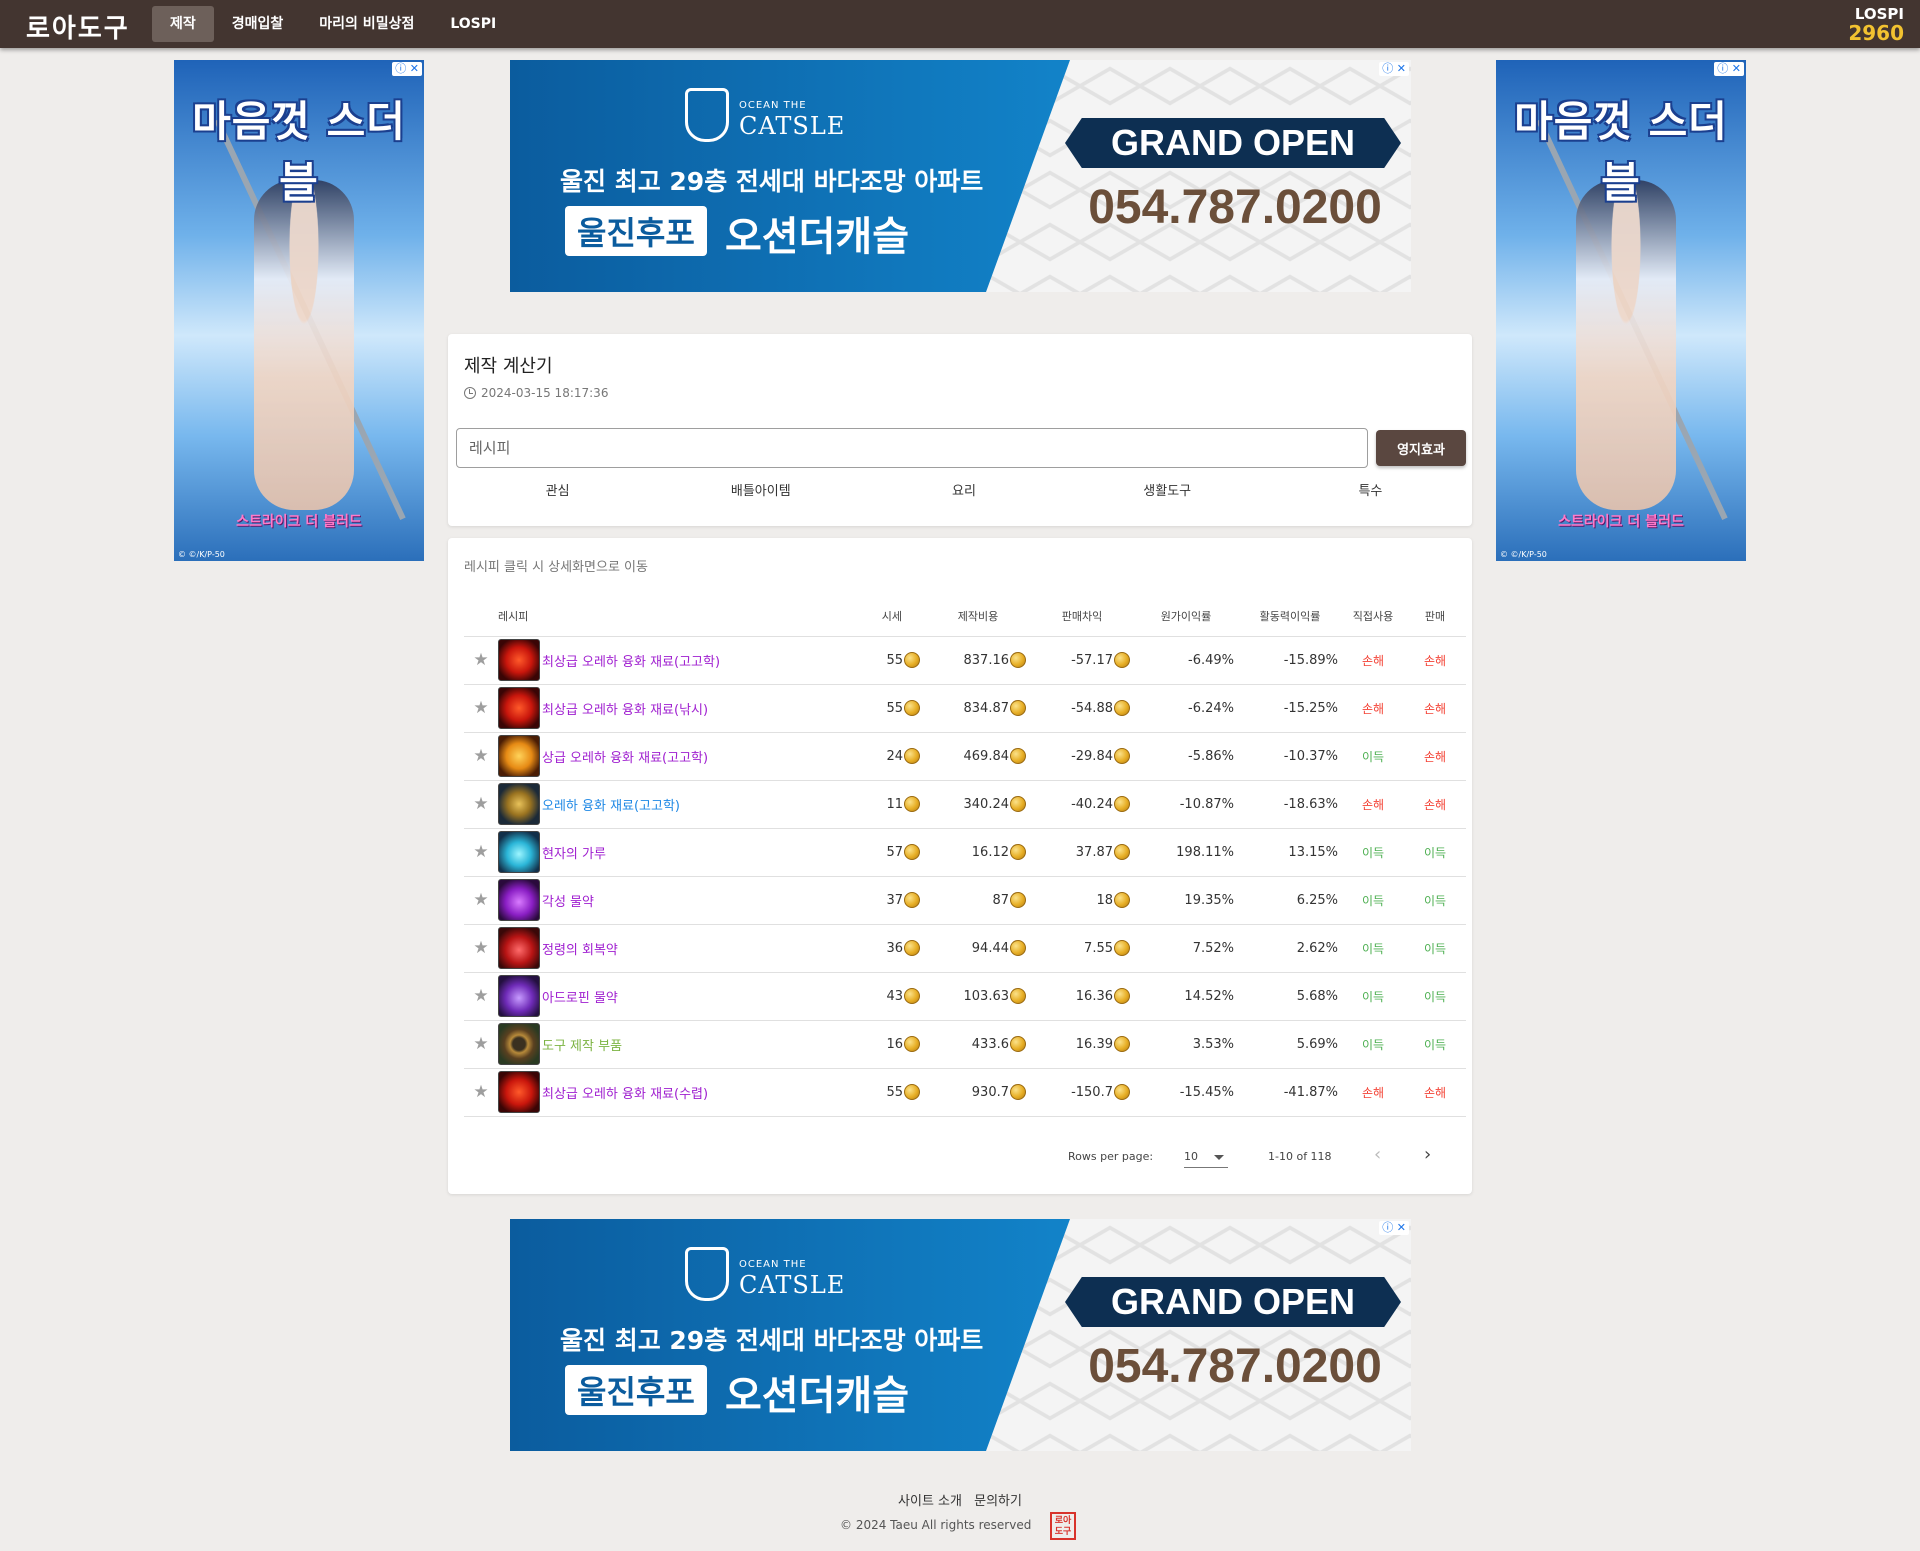 This screenshot has height=1551, width=1920. I want to click on column-header-direct-use: 직접사용, so click(1373, 616).